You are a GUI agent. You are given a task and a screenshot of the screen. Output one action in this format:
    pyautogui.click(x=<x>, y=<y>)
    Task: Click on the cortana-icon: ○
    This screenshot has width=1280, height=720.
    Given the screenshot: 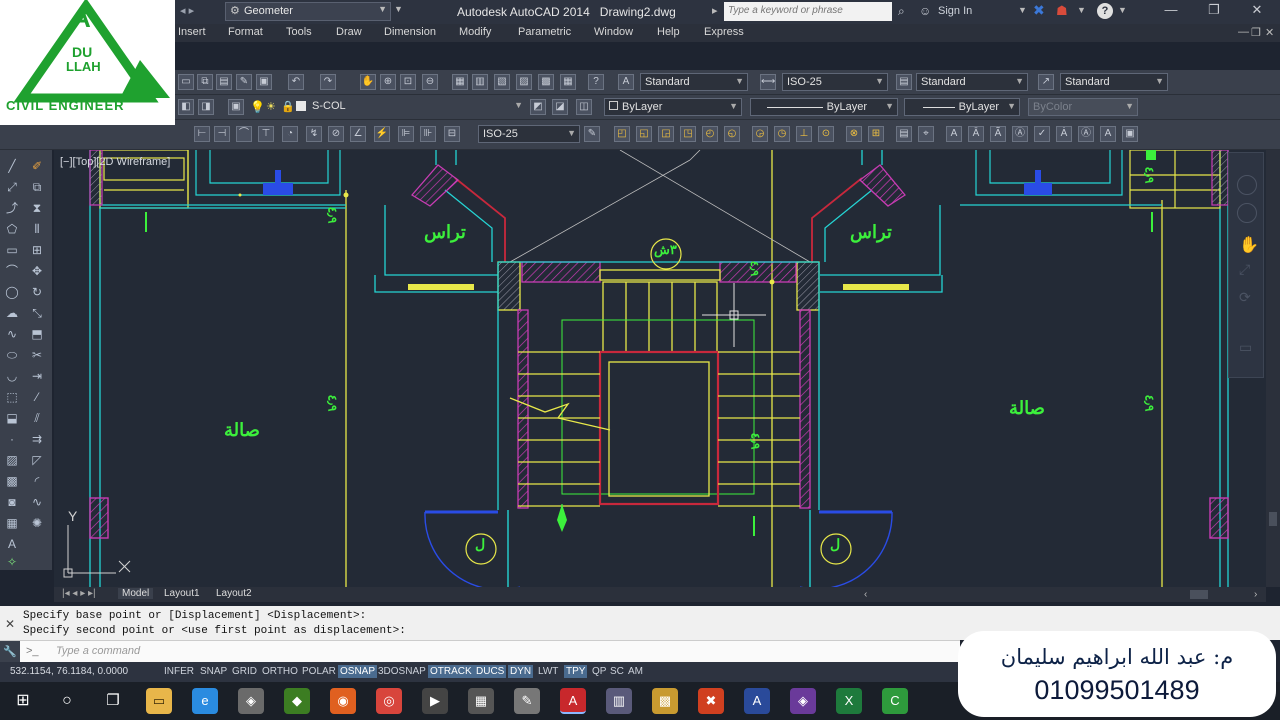 What is the action you would take?
    pyautogui.click(x=67, y=701)
    